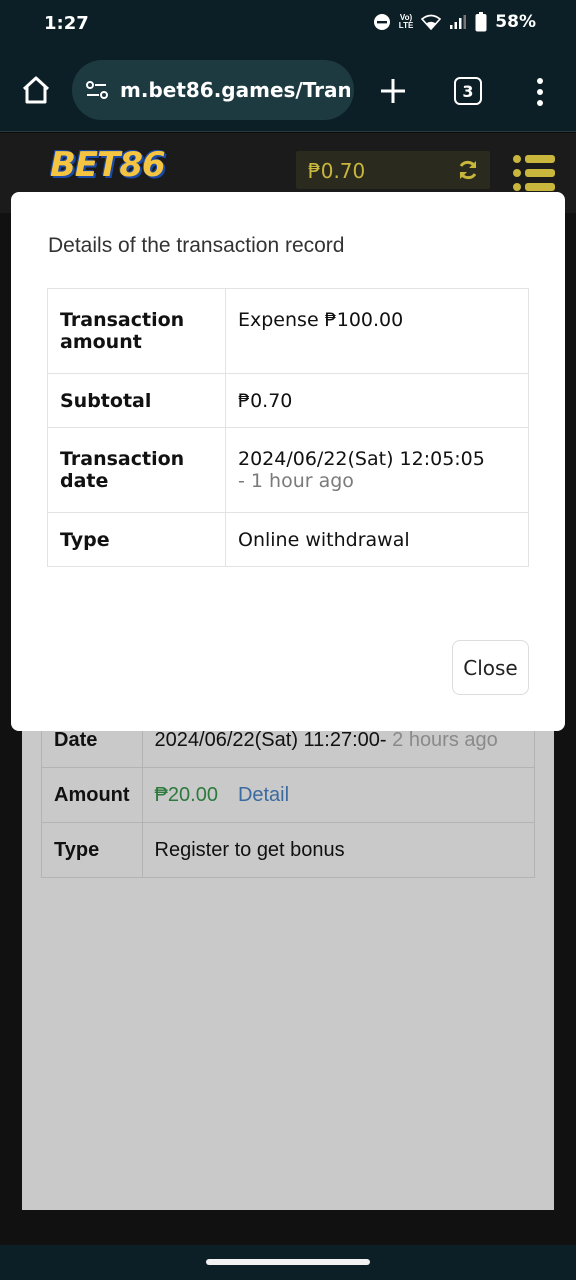 This screenshot has height=1280, width=576. Describe the element at coordinates (377, 539) in the screenshot. I see `type-value: Online withdrawal` at that location.